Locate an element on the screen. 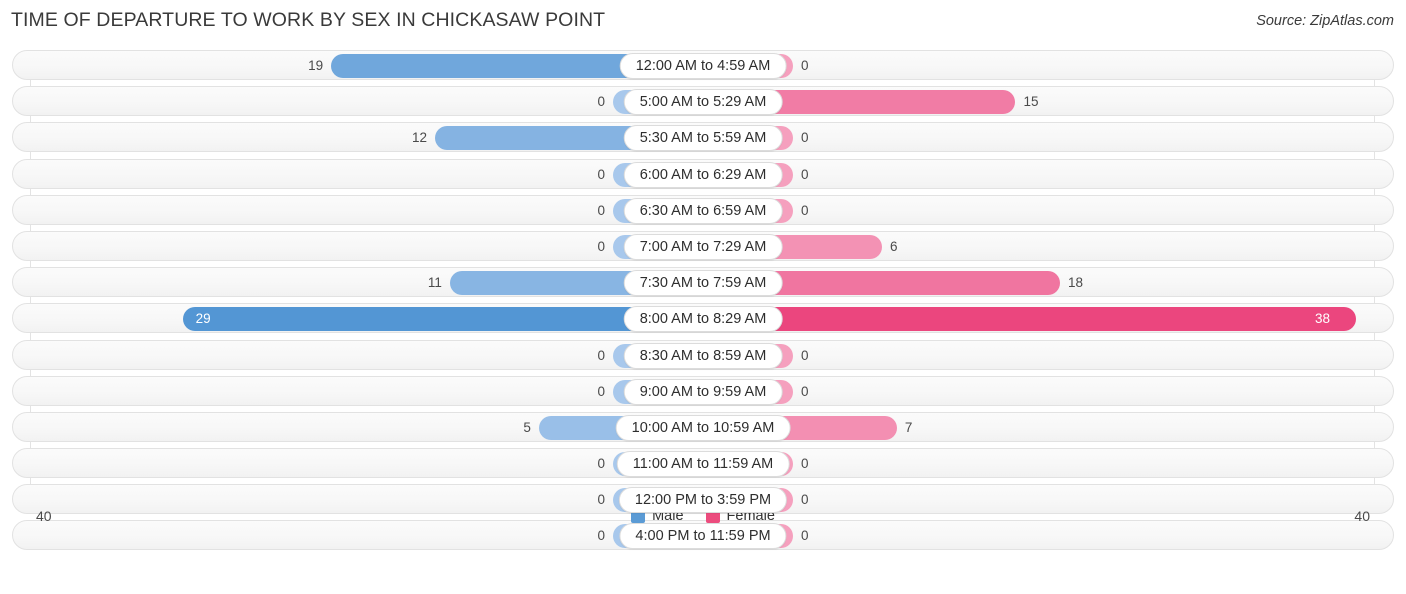 The width and height of the screenshot is (1406, 594). table-row: 0 0 6:00 AM to 6:29 AM is located at coordinates (703, 173).